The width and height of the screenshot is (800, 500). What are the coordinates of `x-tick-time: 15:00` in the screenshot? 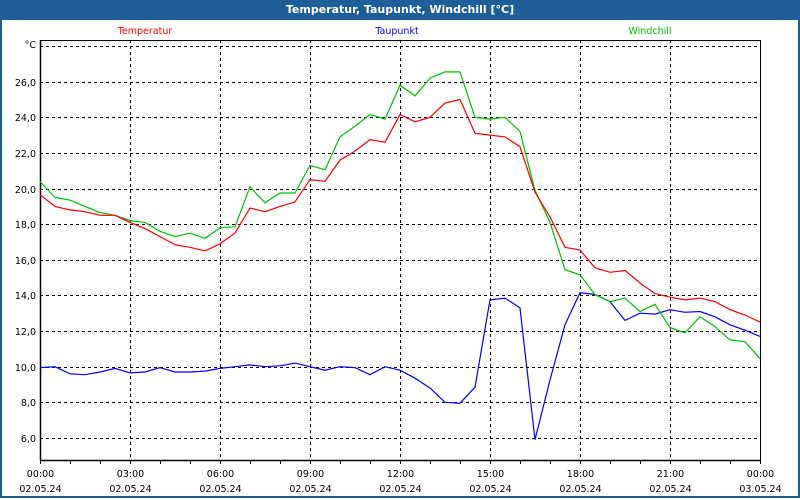 It's located at (490, 474).